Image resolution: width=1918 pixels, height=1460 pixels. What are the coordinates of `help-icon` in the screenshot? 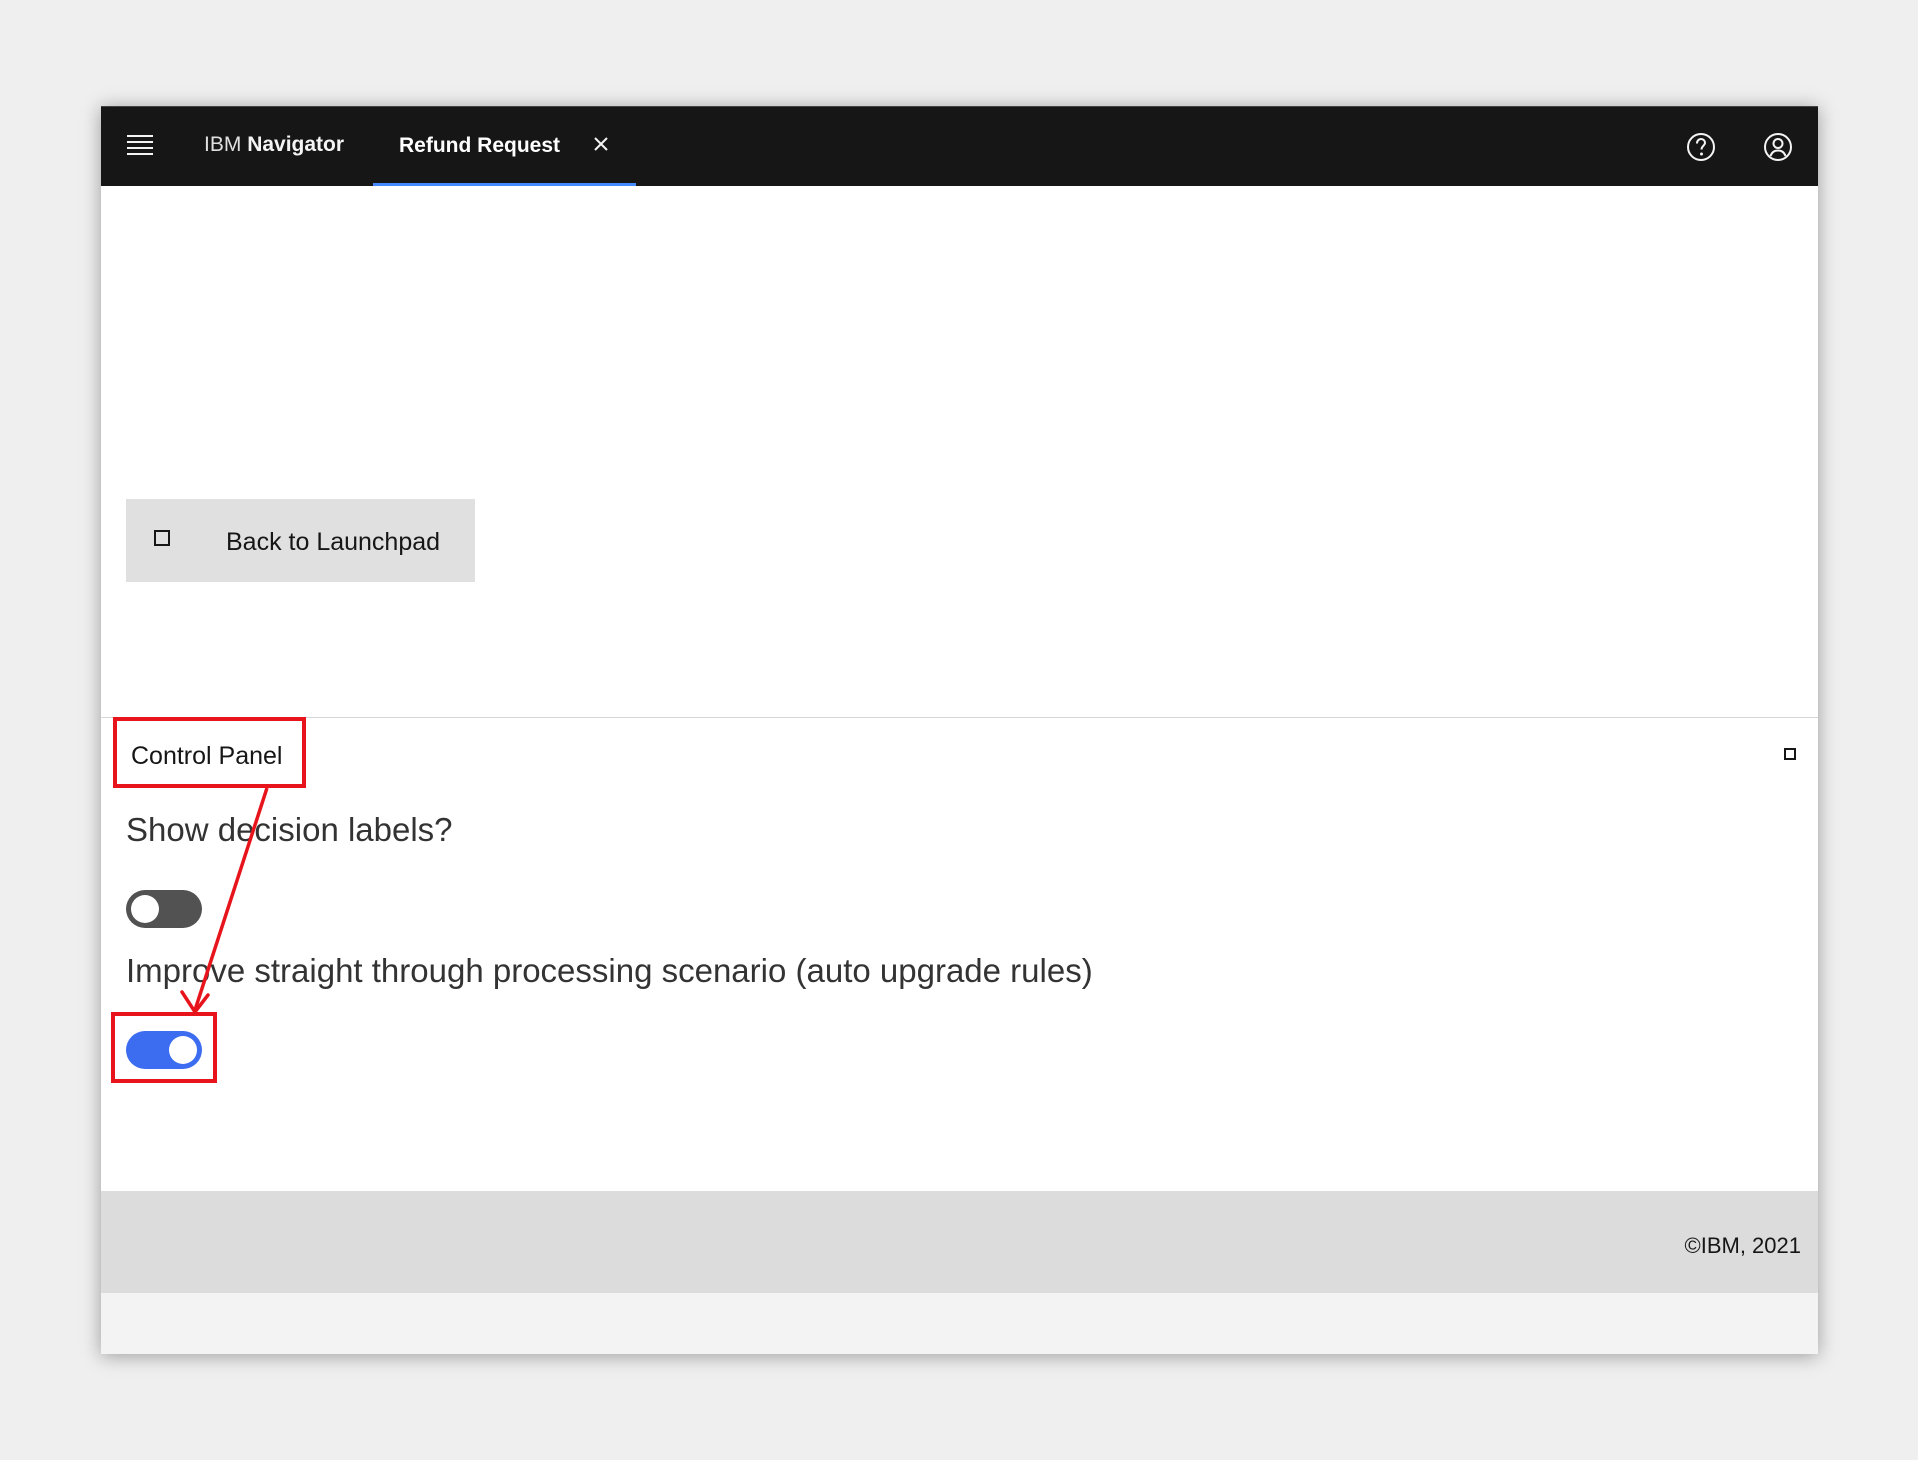 It's located at (1701, 147).